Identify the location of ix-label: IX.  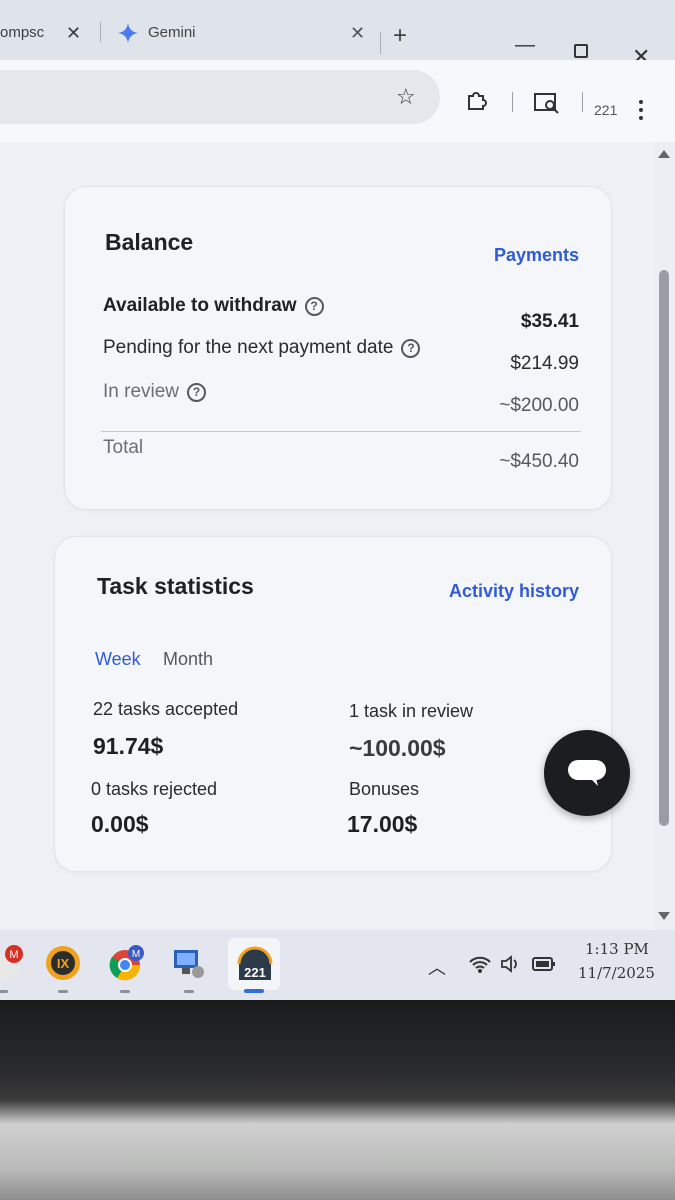
(63, 963).